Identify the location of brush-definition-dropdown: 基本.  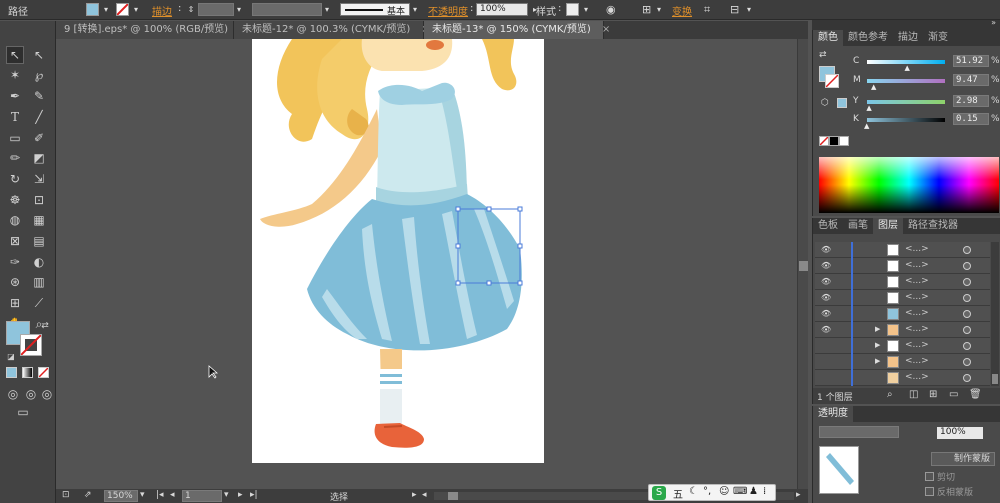
(375, 10).